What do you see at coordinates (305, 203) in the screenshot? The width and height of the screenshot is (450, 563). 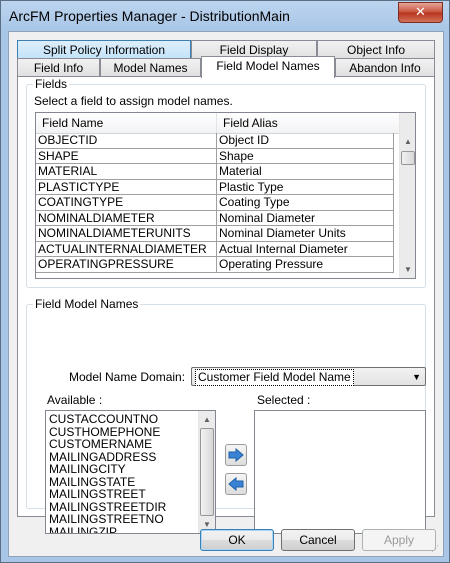 I see `field-alias-cell: Coating Type` at bounding box center [305, 203].